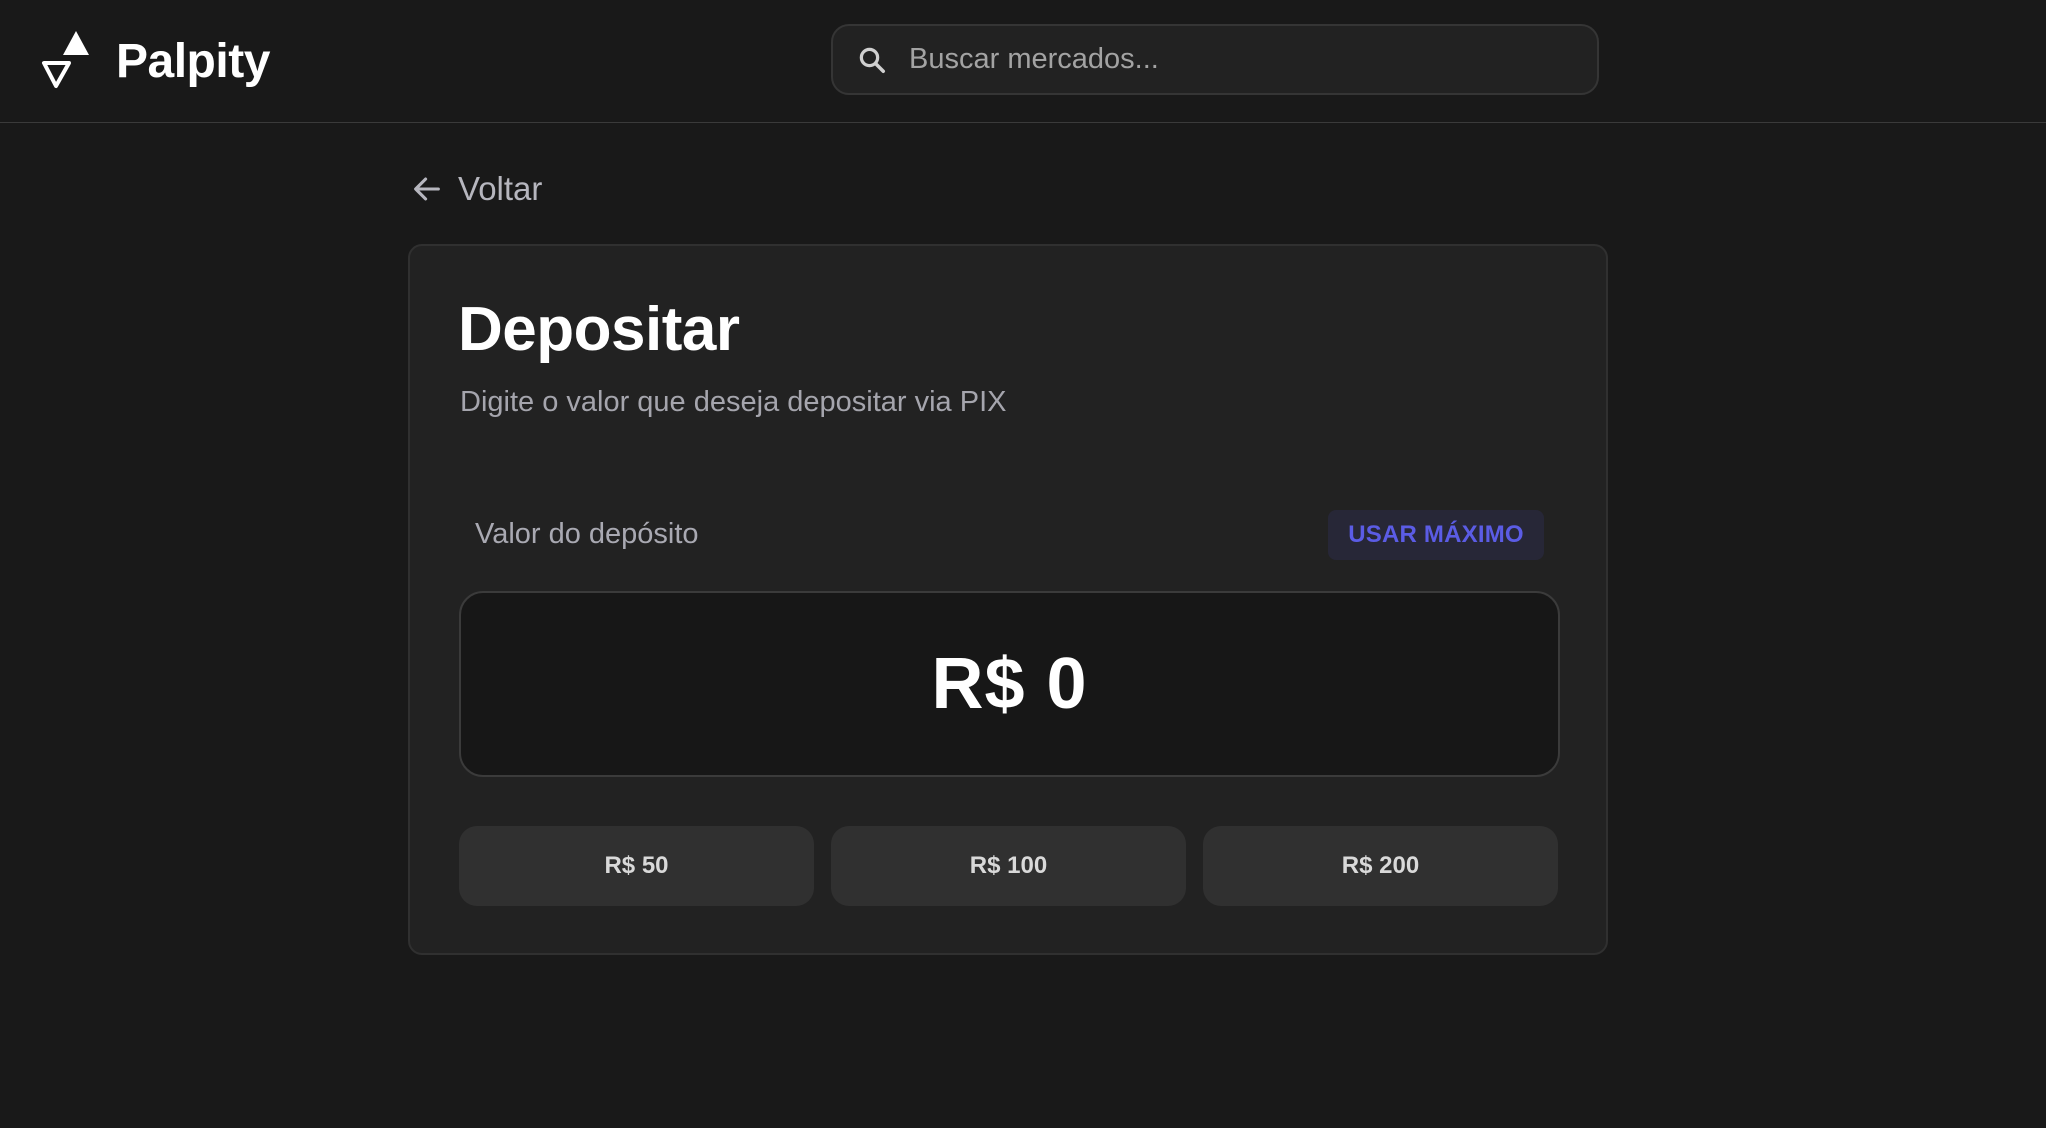  What do you see at coordinates (1380, 866) in the screenshot?
I see `quick-amount-200-button: R$ 200` at bounding box center [1380, 866].